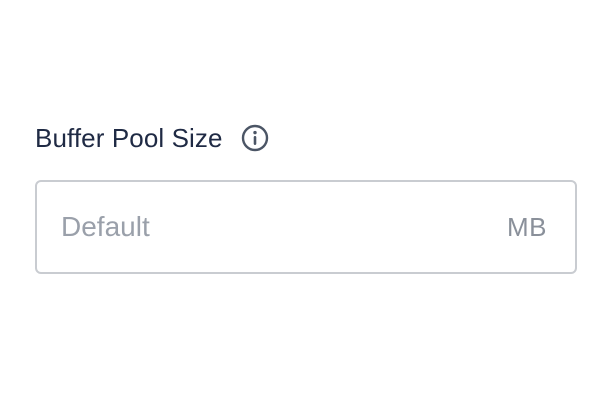 The image size is (600, 400). I want to click on field-label: Buffer Pool Size, so click(129, 137).